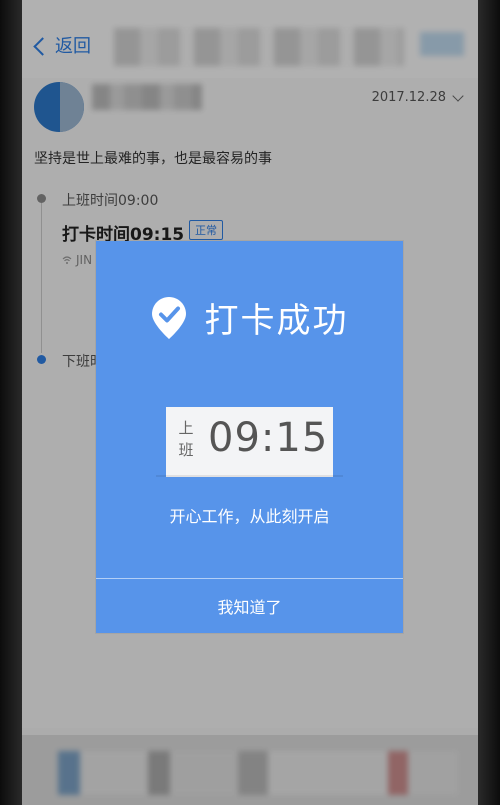 Image resolution: width=500 pixels, height=805 pixels. Describe the element at coordinates (11, 402) in the screenshot. I see `photo-frame-left` at that location.